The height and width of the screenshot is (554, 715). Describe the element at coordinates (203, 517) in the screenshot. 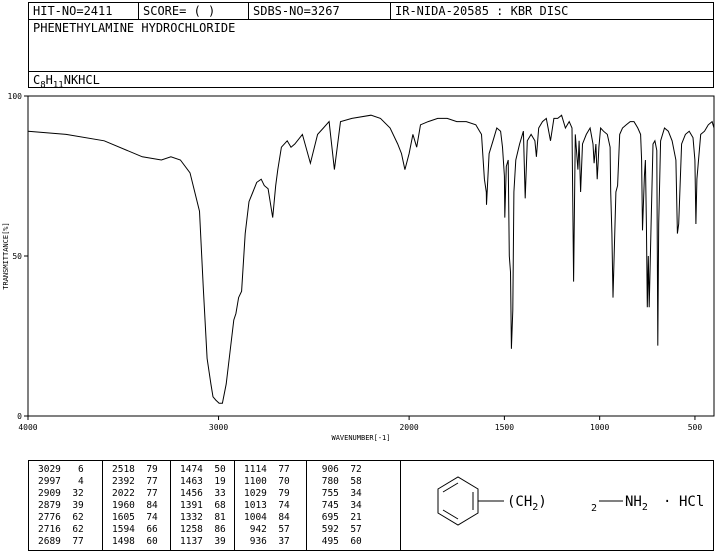

I see `peak-row: 1332 81` at that location.